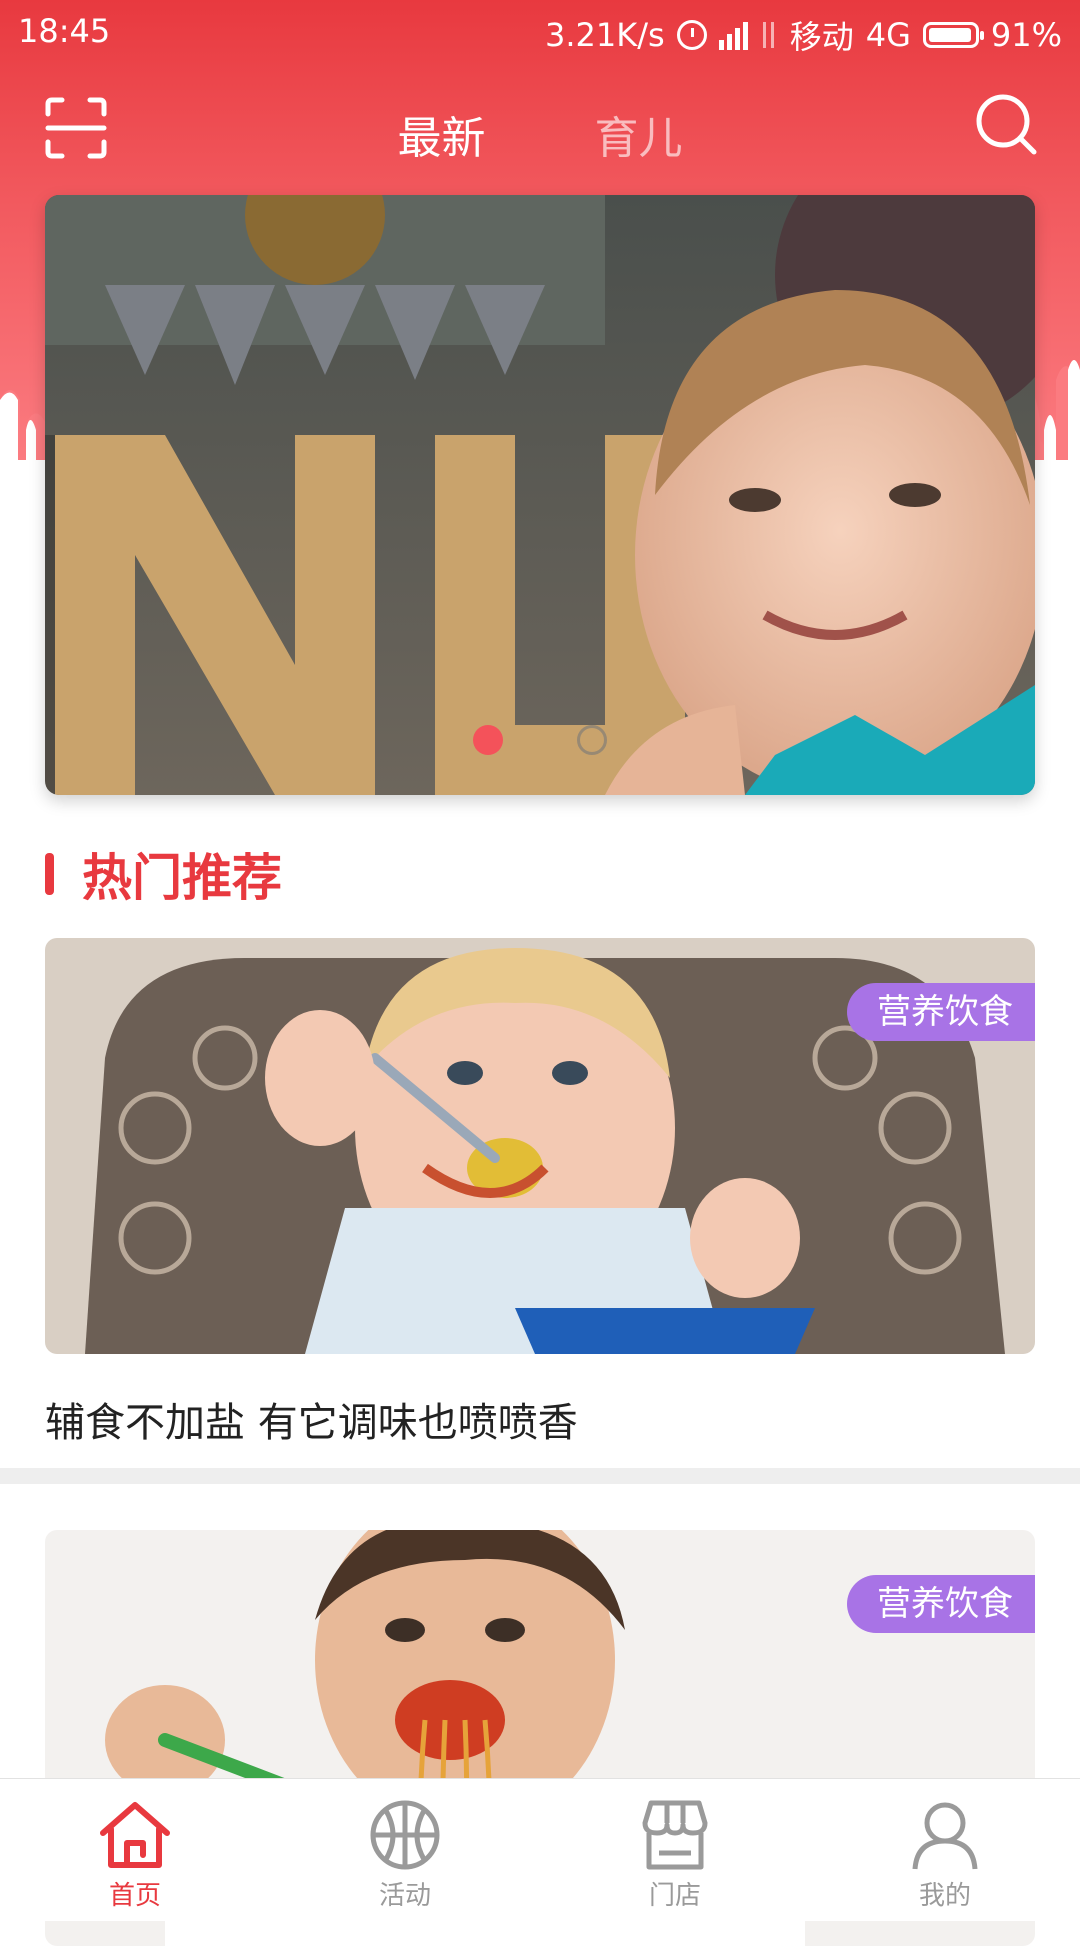 The height and width of the screenshot is (1946, 1080). Describe the element at coordinates (674, 1896) in the screenshot. I see `nav-label: 门店` at that location.